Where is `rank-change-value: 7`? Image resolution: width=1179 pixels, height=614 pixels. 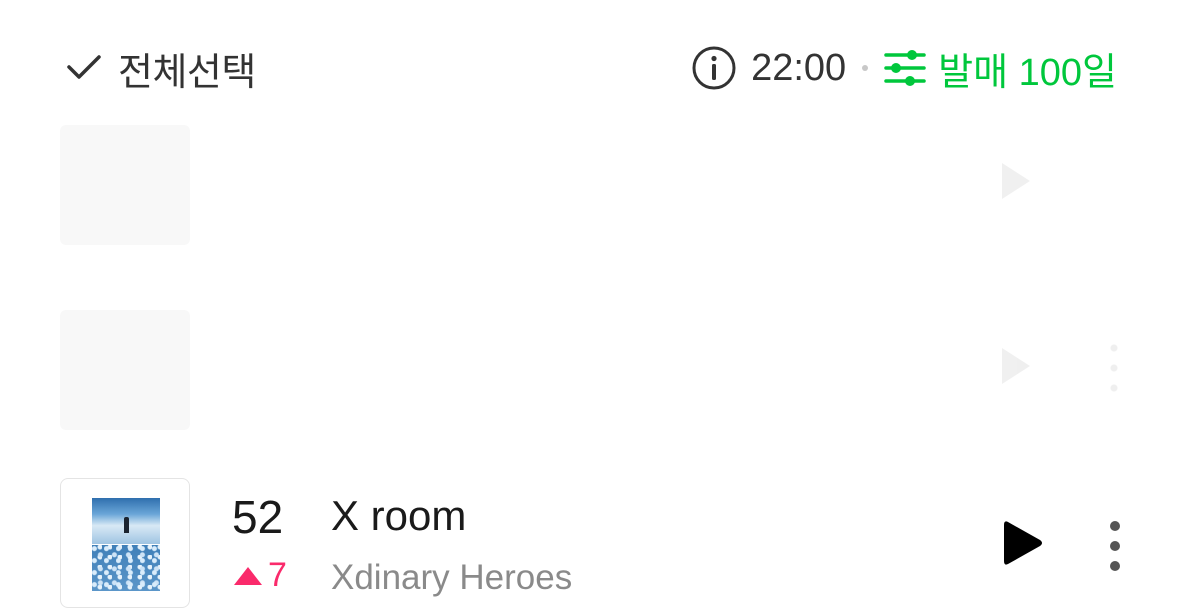 rank-change-value: 7 is located at coordinates (277, 575).